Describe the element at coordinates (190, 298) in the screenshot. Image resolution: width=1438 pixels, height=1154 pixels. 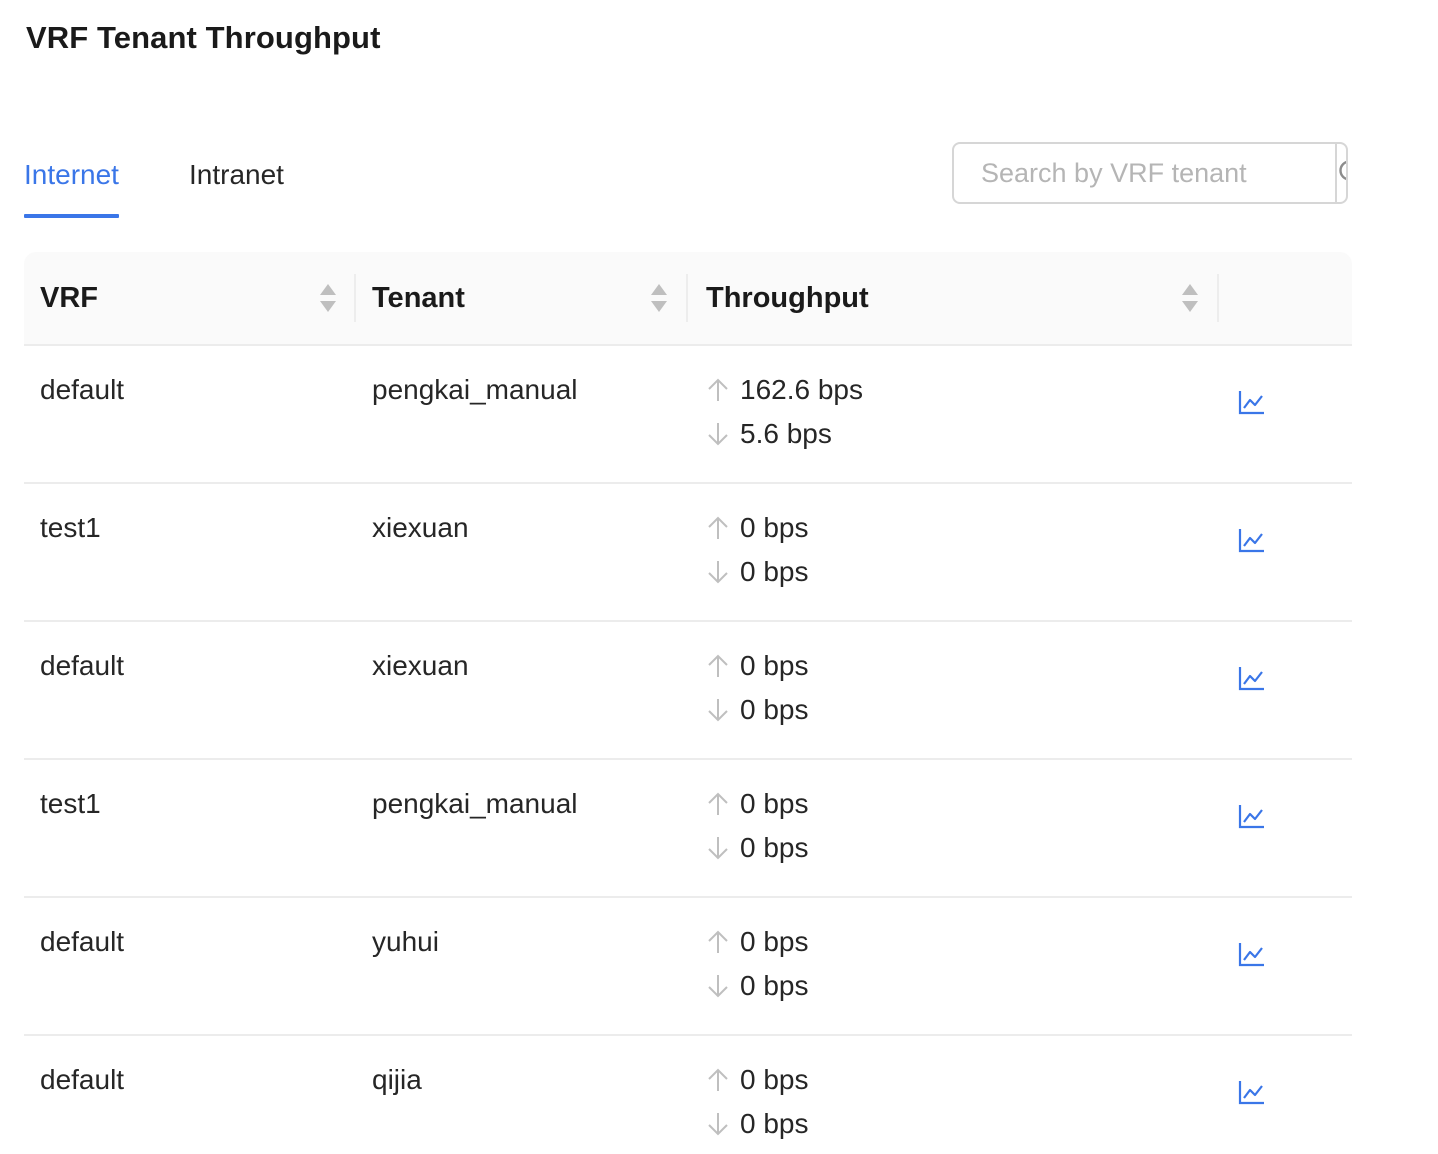
I see `column-header-vrf: VRF` at that location.